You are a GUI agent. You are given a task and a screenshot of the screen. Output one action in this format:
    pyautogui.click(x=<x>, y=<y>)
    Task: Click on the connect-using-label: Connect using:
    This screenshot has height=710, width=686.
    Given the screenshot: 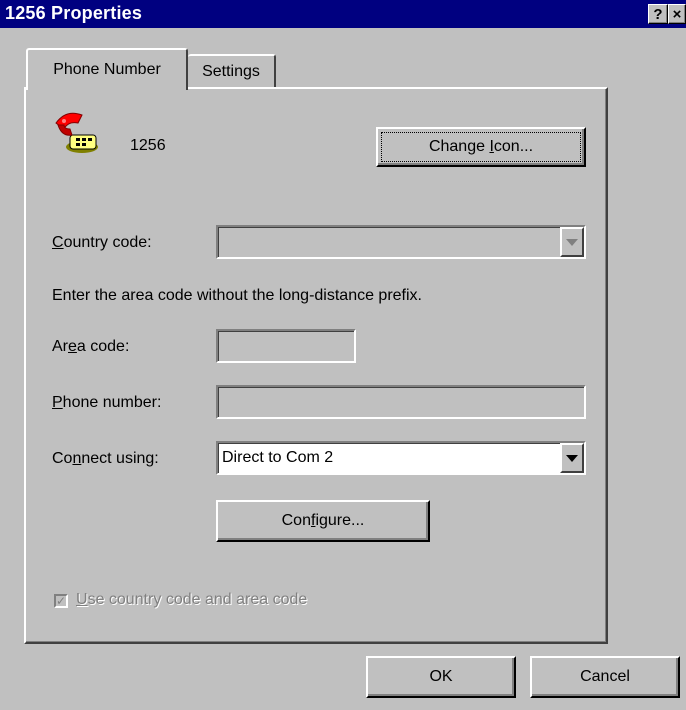 What is the action you would take?
    pyautogui.click(x=105, y=458)
    